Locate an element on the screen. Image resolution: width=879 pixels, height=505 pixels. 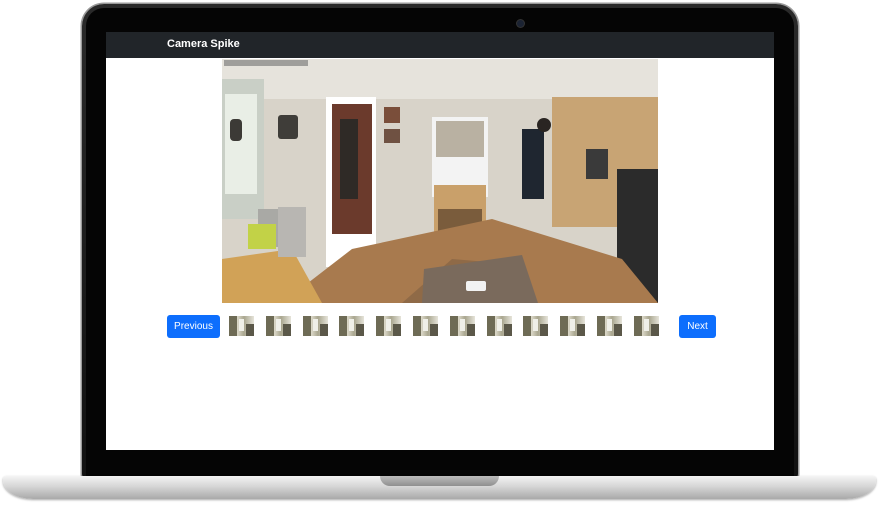
next-button: Next is located at coordinates (697, 326).